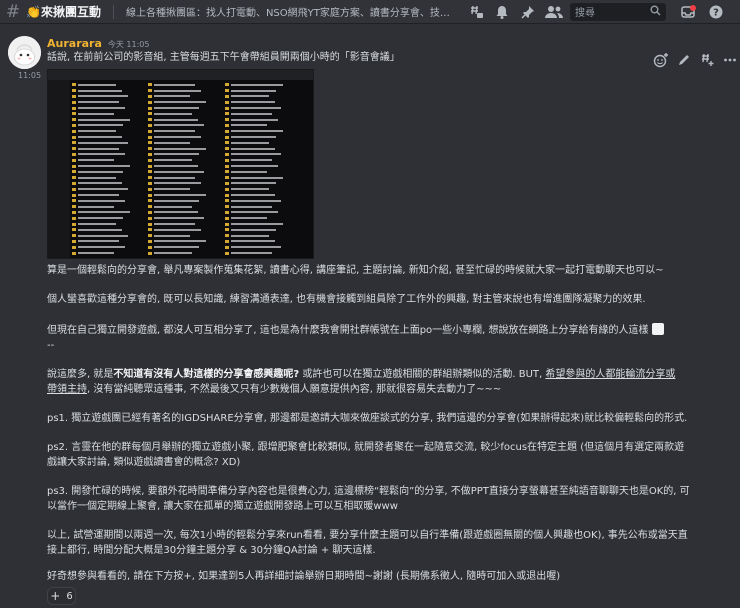 This screenshot has width=740, height=608. What do you see at coordinates (206, 374) in the screenshot?
I see `bold-text: 不知道有沒有人對這樣的分享會感興趣呢?` at bounding box center [206, 374].